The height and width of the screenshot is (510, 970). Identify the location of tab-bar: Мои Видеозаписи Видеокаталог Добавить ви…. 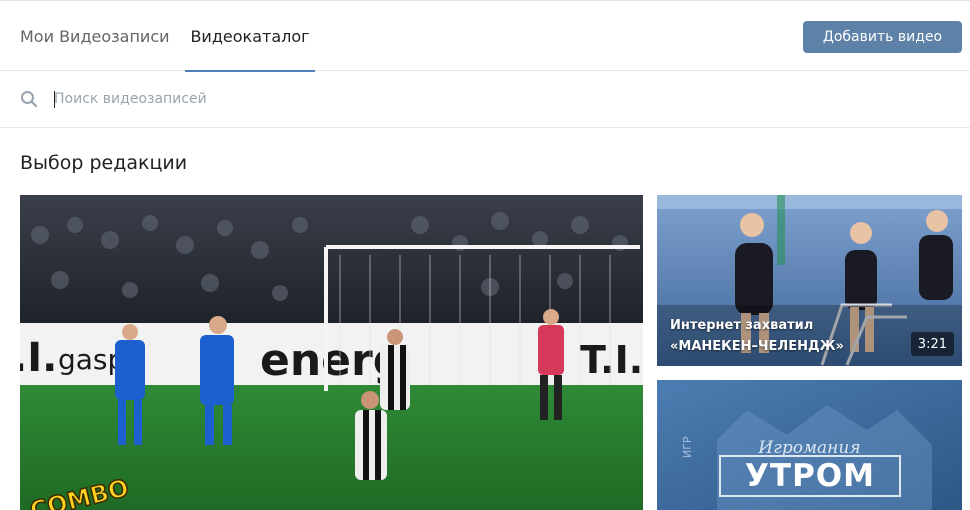
(485, 36).